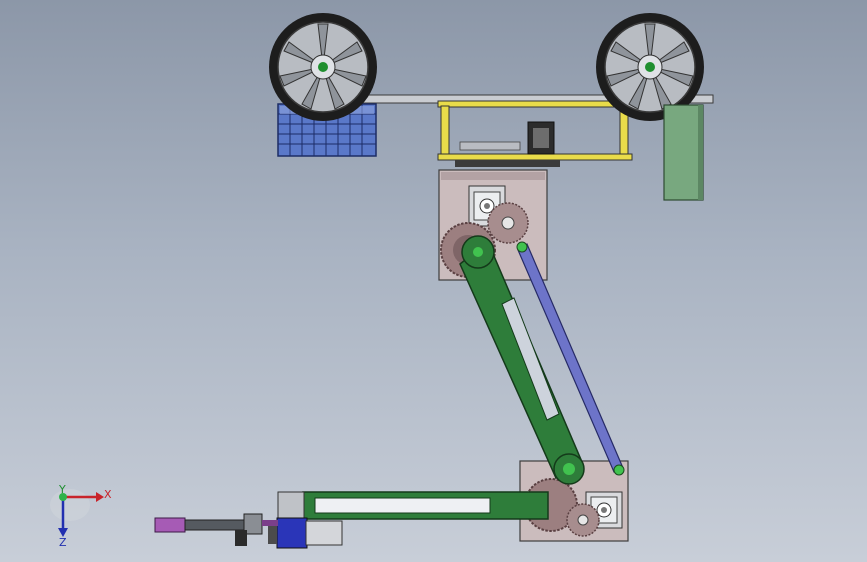 The height and width of the screenshot is (562, 867). Describe the element at coordinates (425, 505) in the screenshot. I see `forearm-link` at that location.